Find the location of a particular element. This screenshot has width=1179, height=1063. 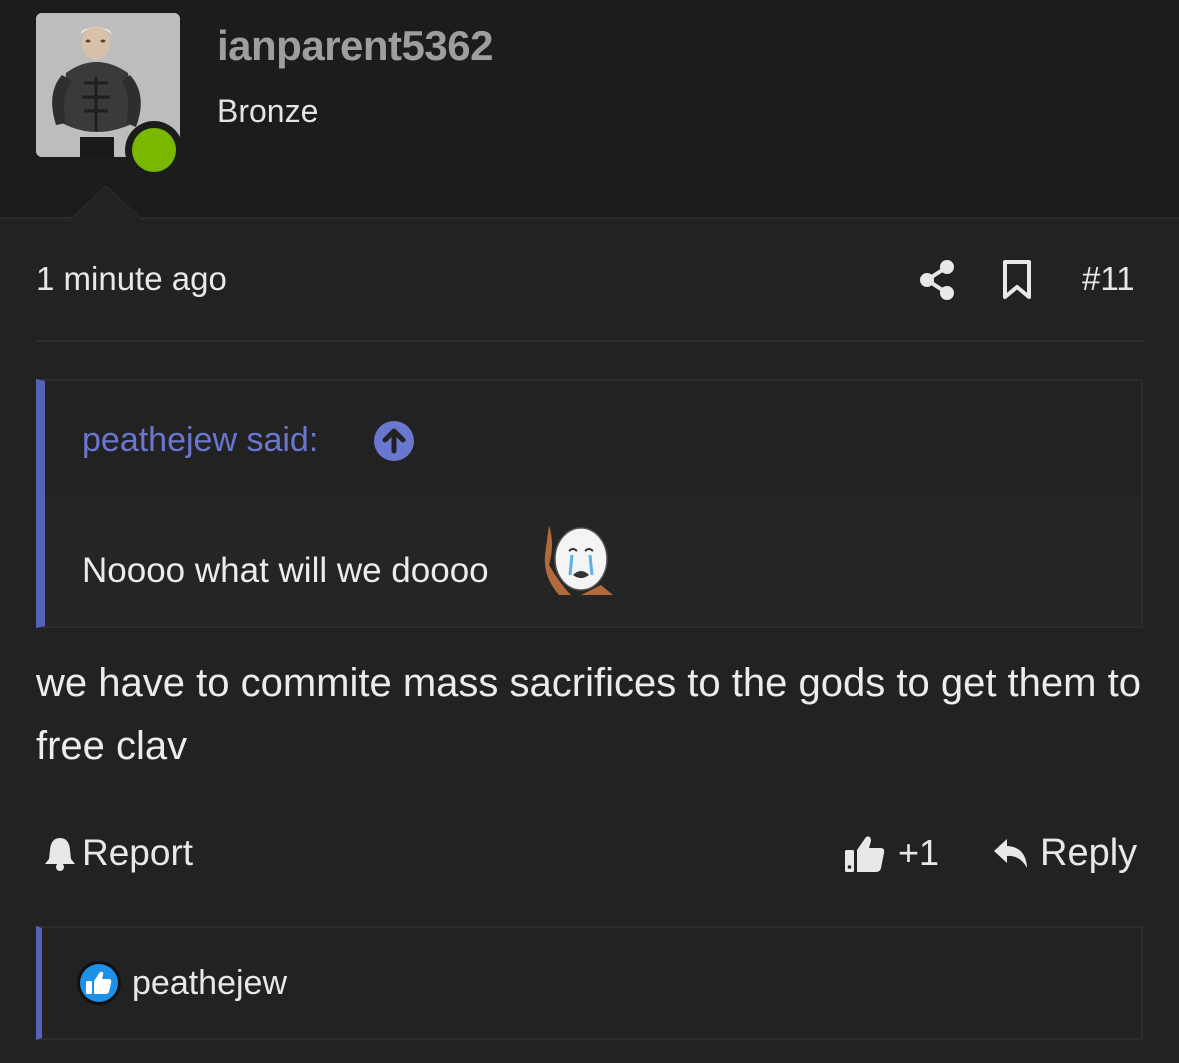

post-actions: Report +1 Reply is located at coordinates (589, 856).